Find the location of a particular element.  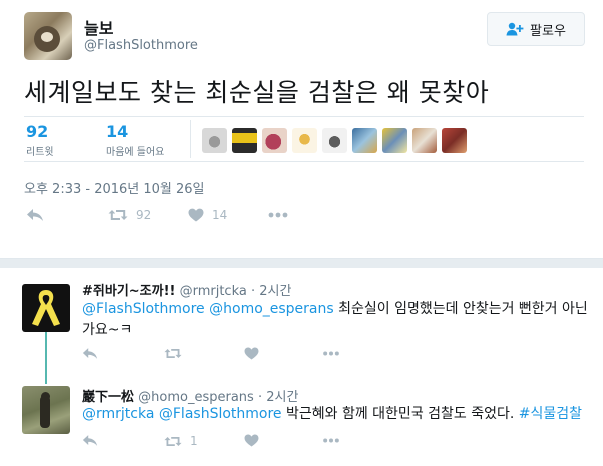

retweet-button: 1 is located at coordinates (181, 441).